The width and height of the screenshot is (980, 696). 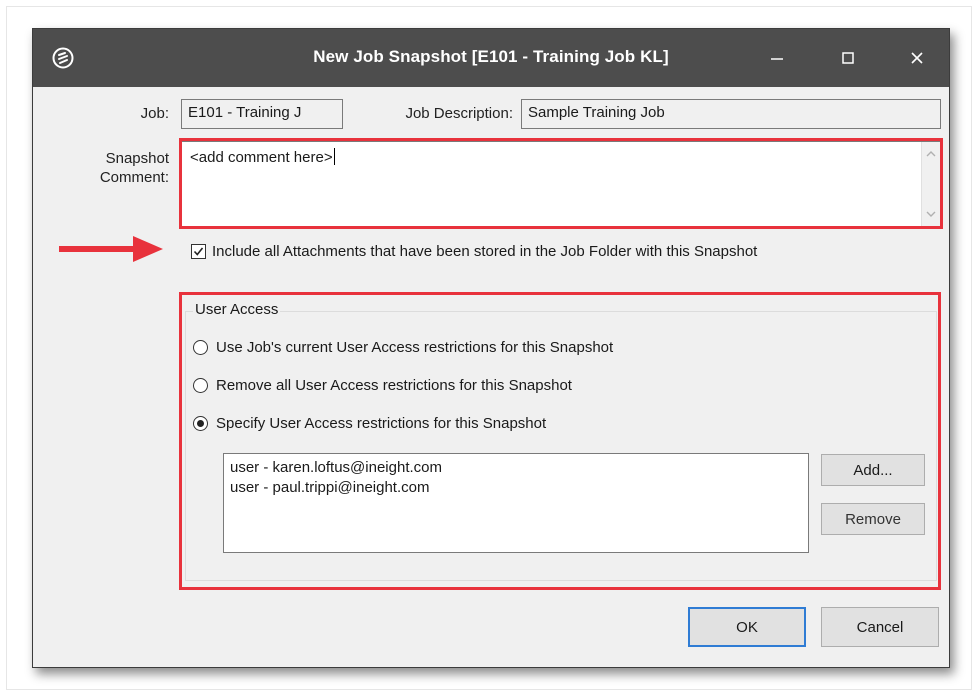 I want to click on ok-button: OK, so click(x=747, y=627).